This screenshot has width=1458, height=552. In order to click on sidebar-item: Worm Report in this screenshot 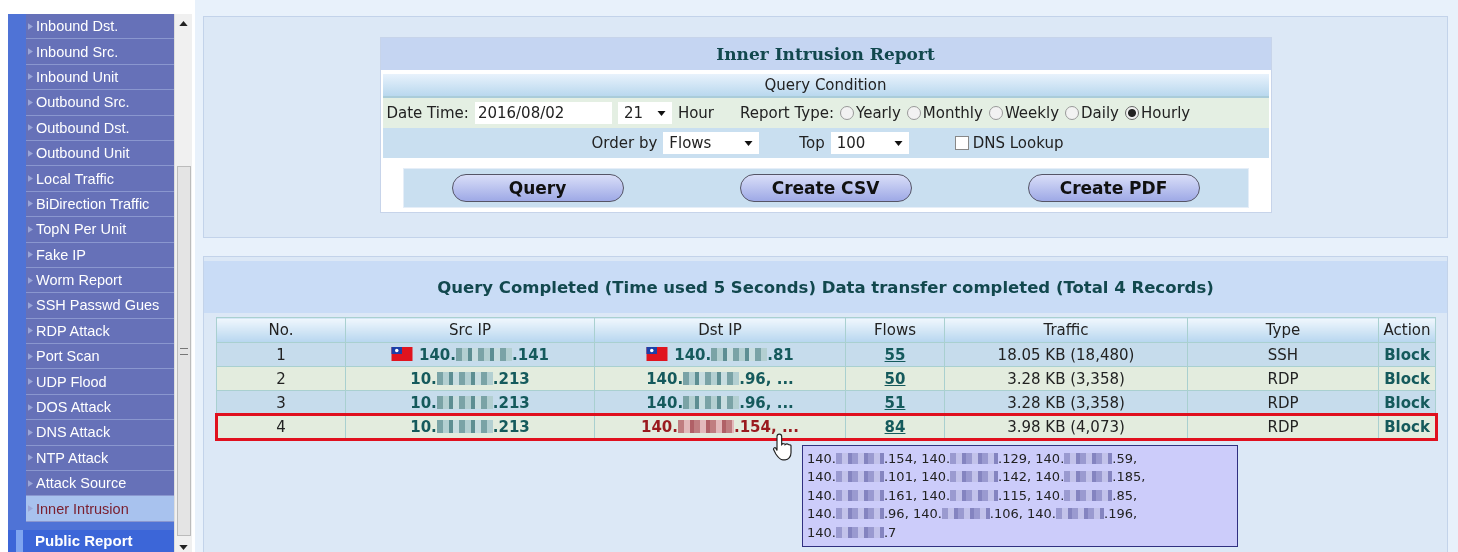, I will do `click(100, 280)`.